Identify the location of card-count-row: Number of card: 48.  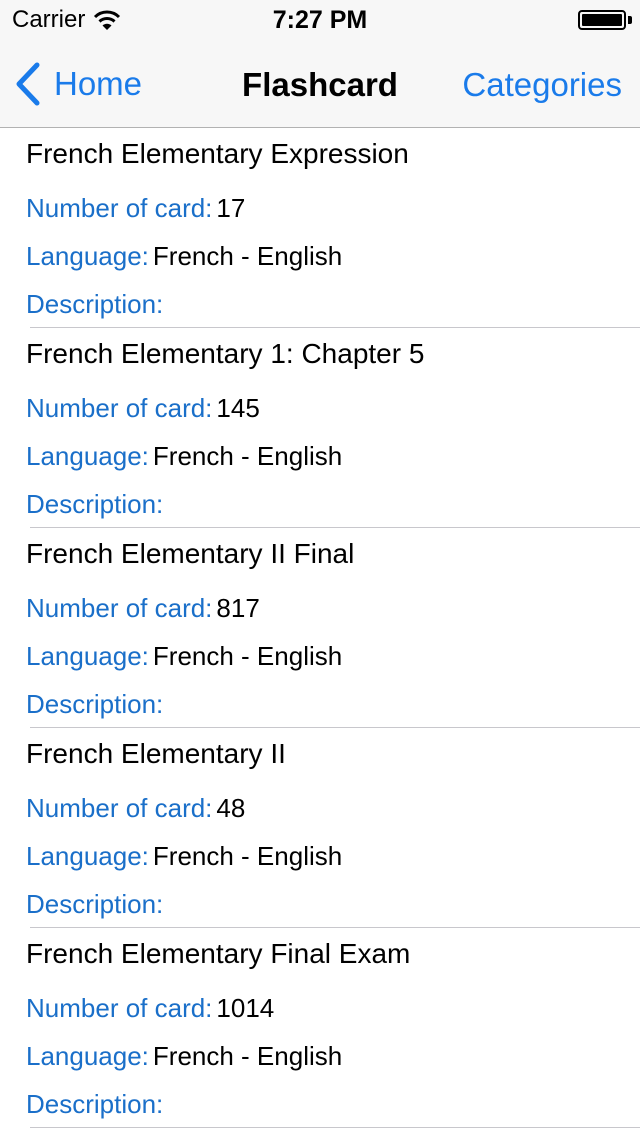
(135, 808).